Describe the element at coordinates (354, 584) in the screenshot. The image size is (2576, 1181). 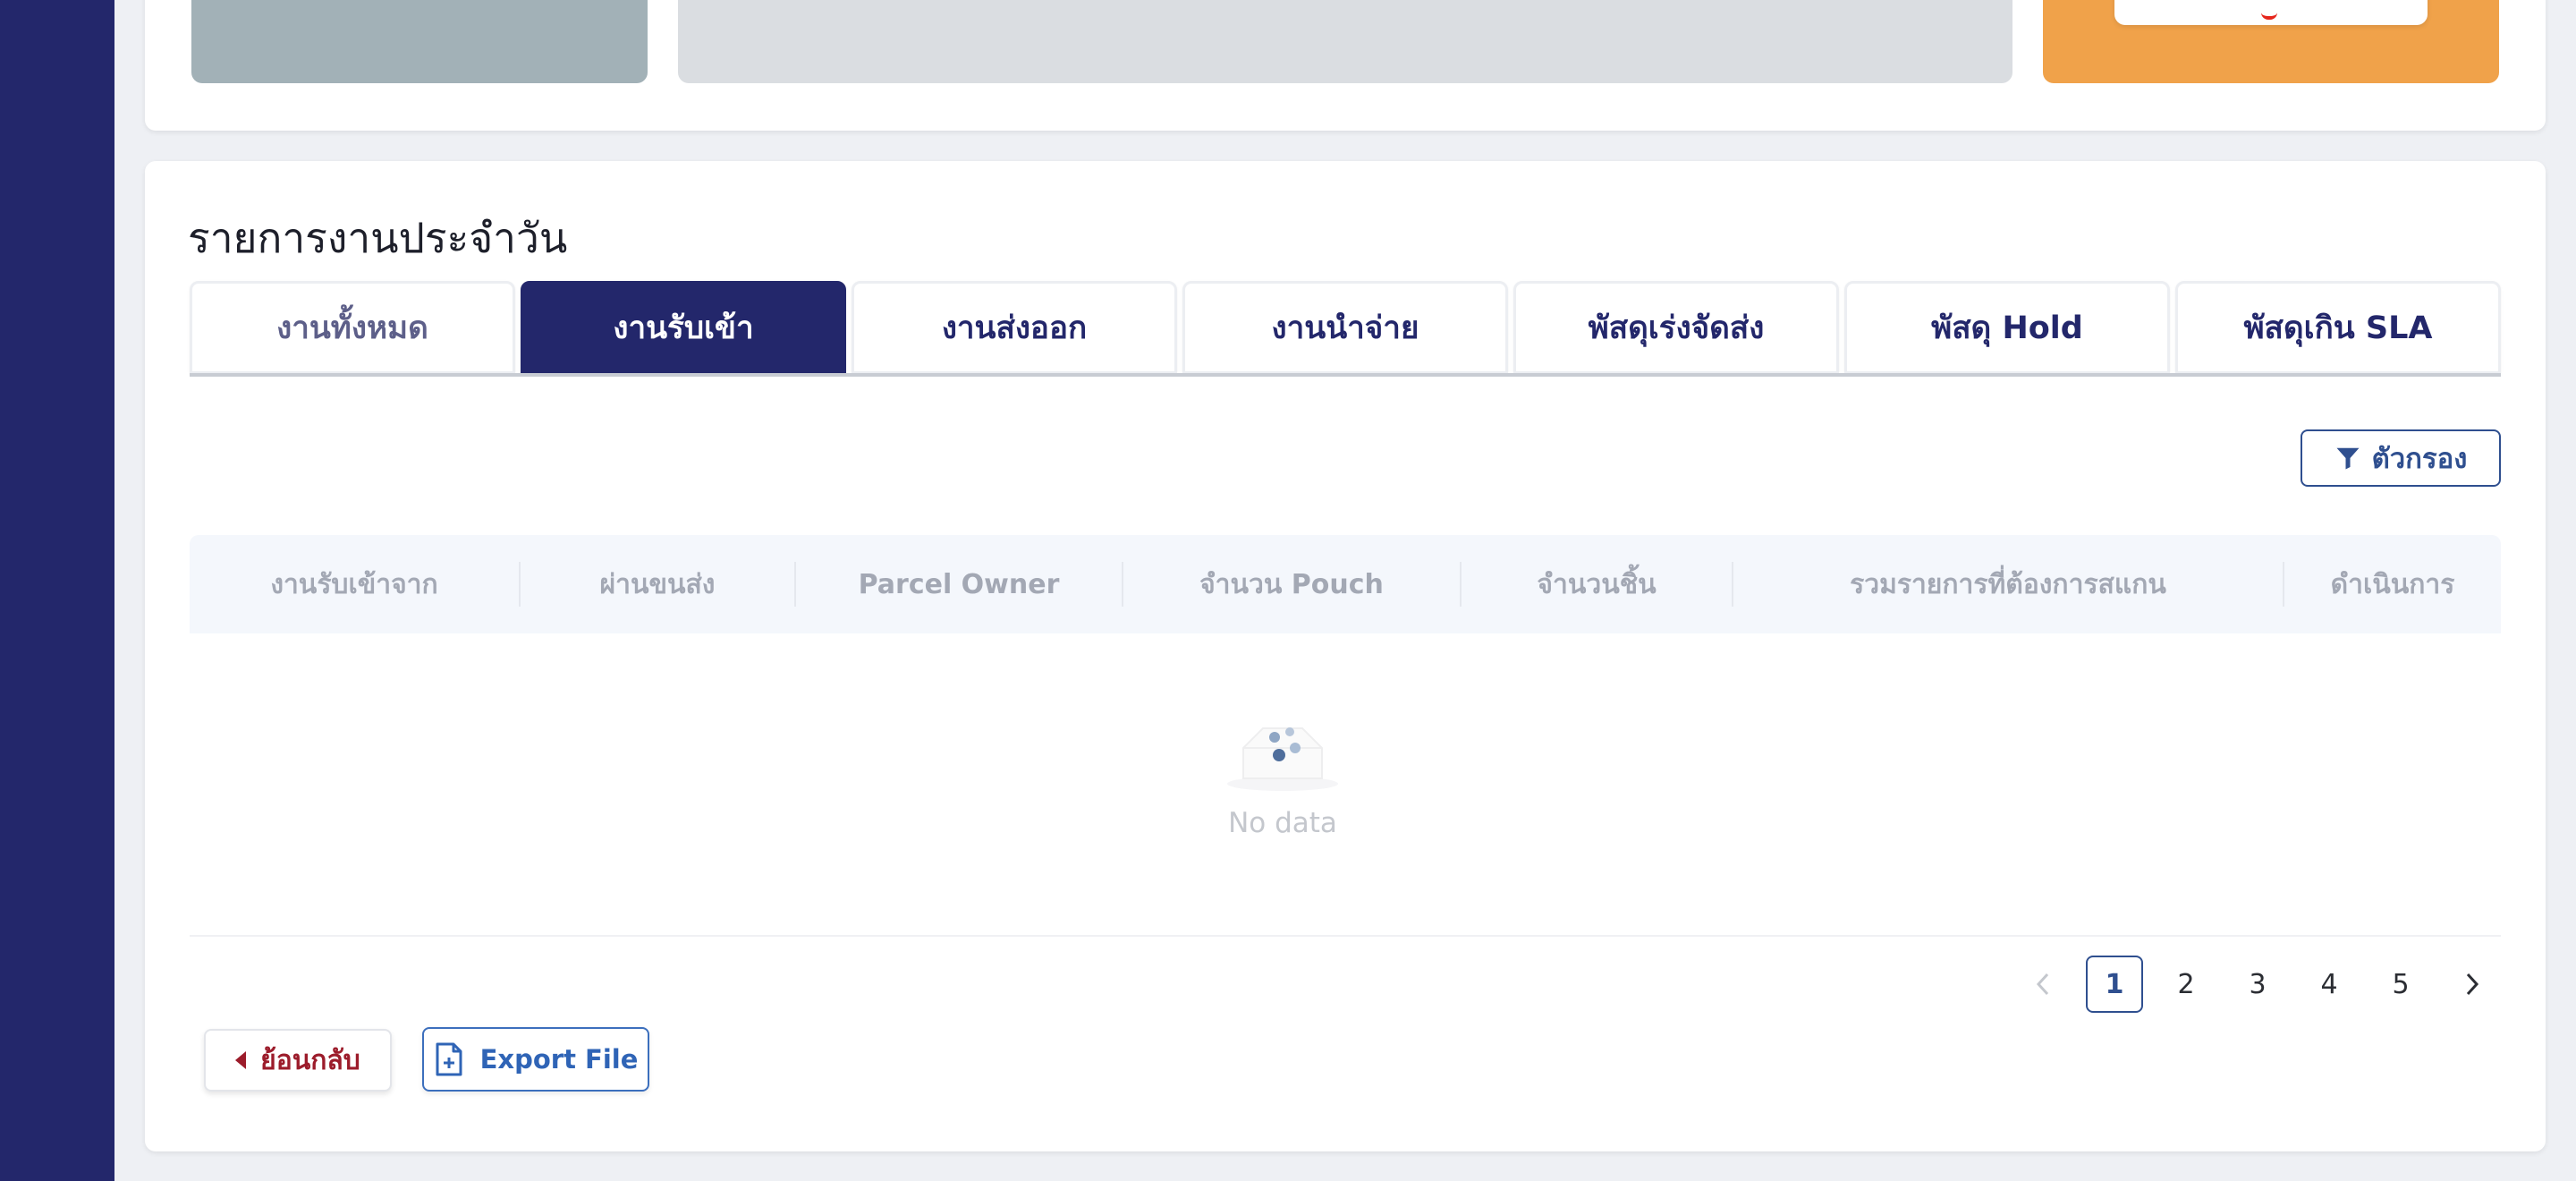
I see `column-header: งานรับเข้าจาก` at that location.